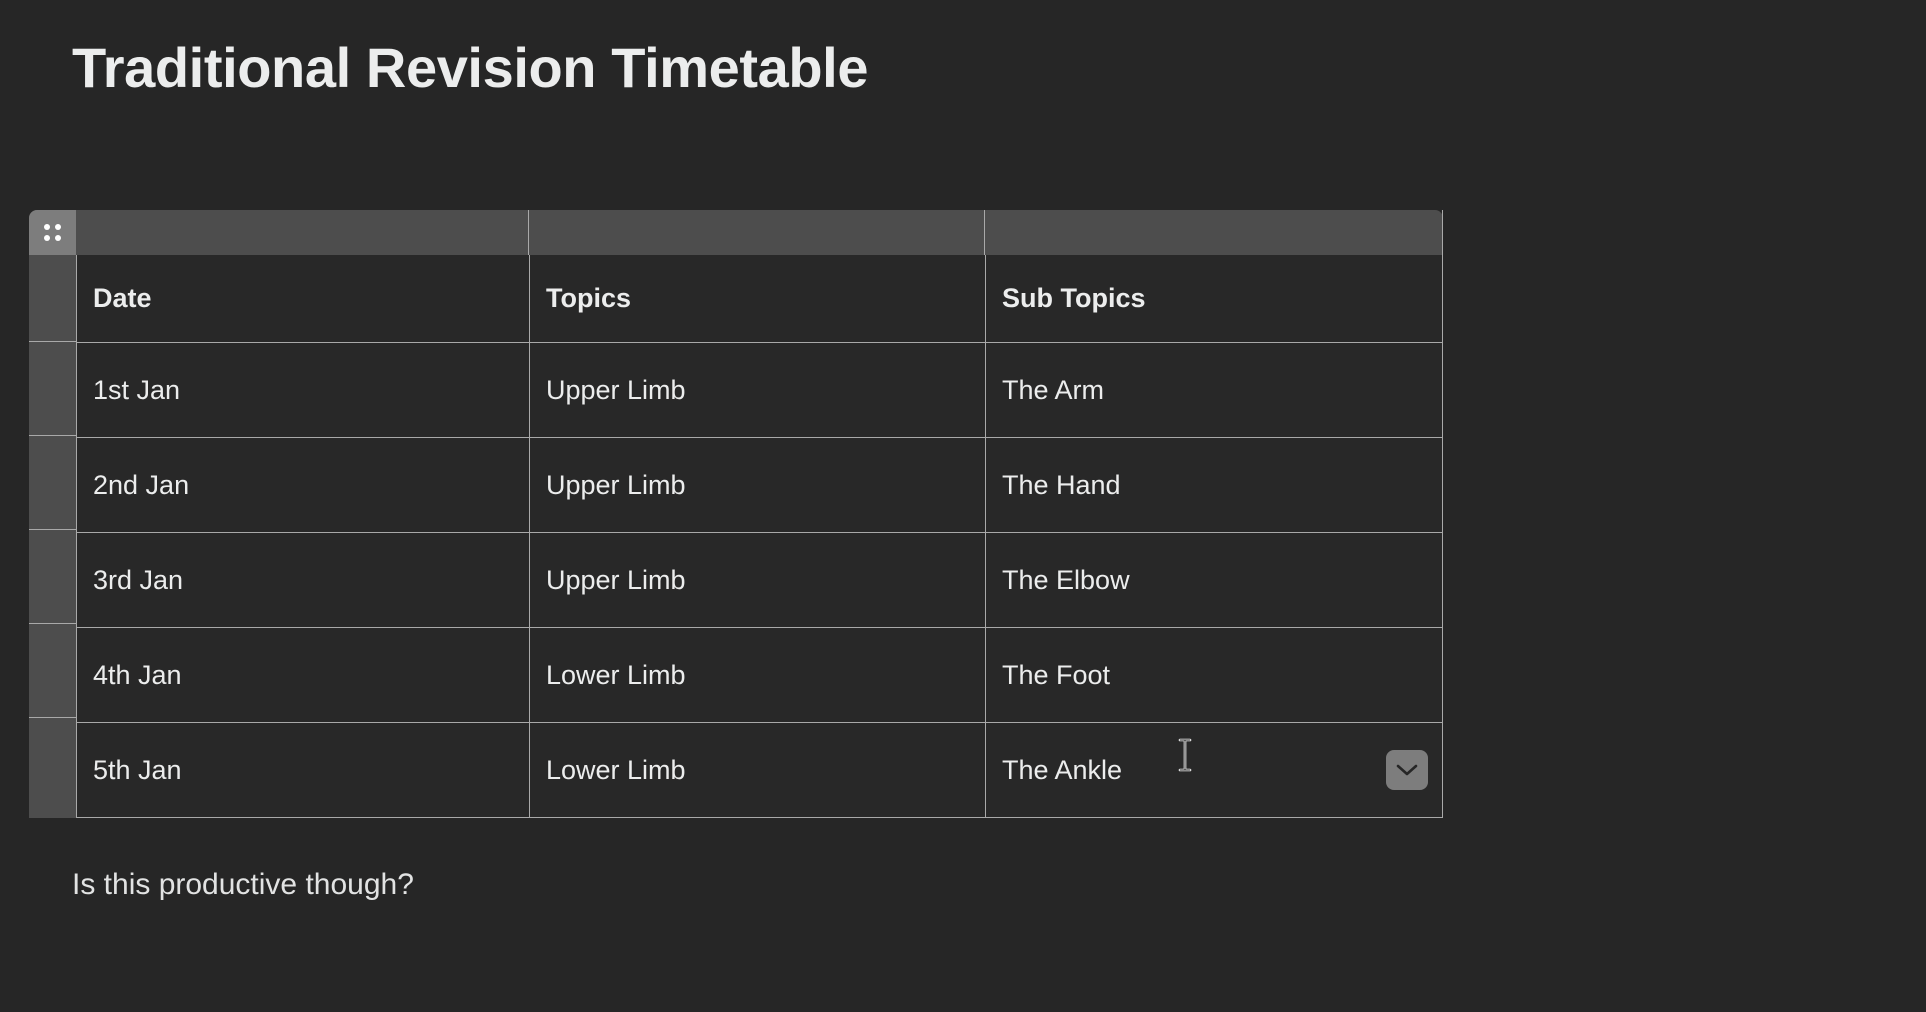 The image size is (1926, 1012). I want to click on caption-text: Is this productive though?, so click(243, 884).